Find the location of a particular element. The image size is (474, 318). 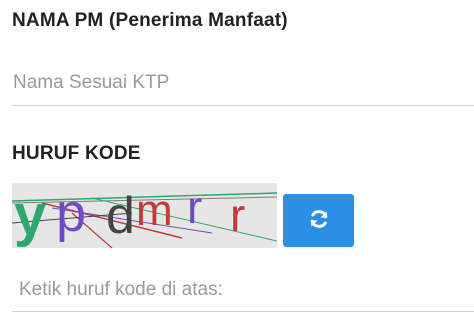

captcha-char: m is located at coordinates (154, 210).